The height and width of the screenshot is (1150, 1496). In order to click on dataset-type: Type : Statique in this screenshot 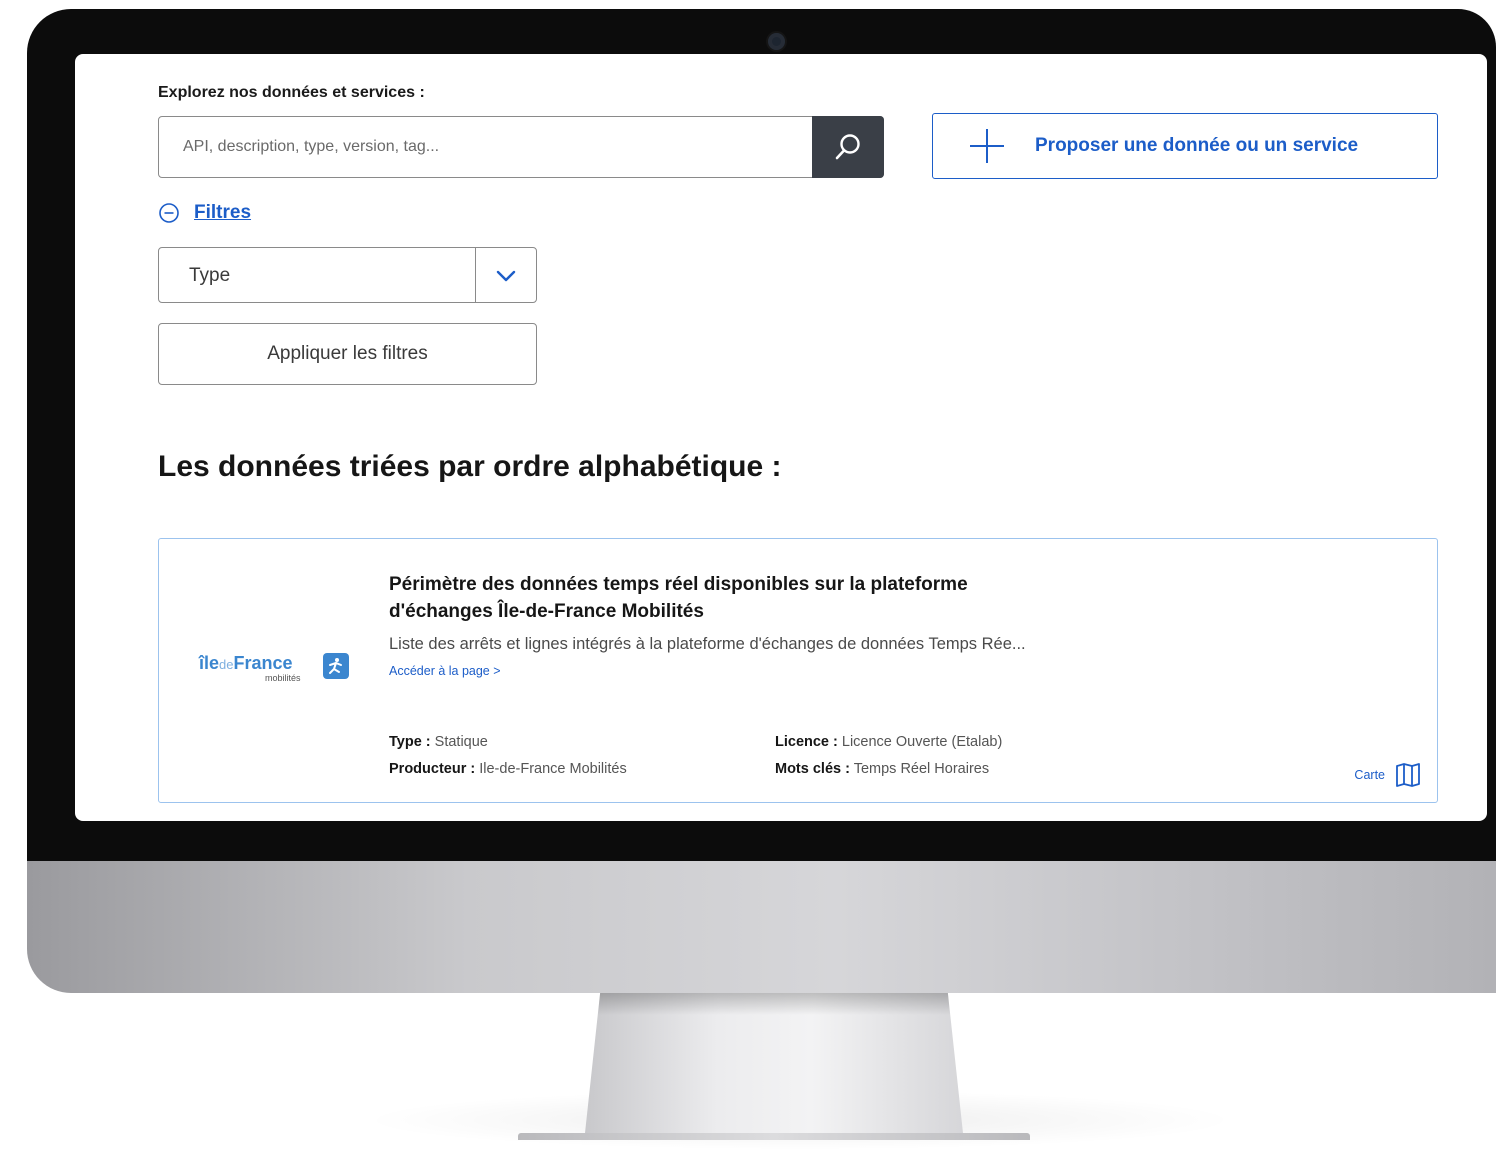, I will do `click(438, 742)`.